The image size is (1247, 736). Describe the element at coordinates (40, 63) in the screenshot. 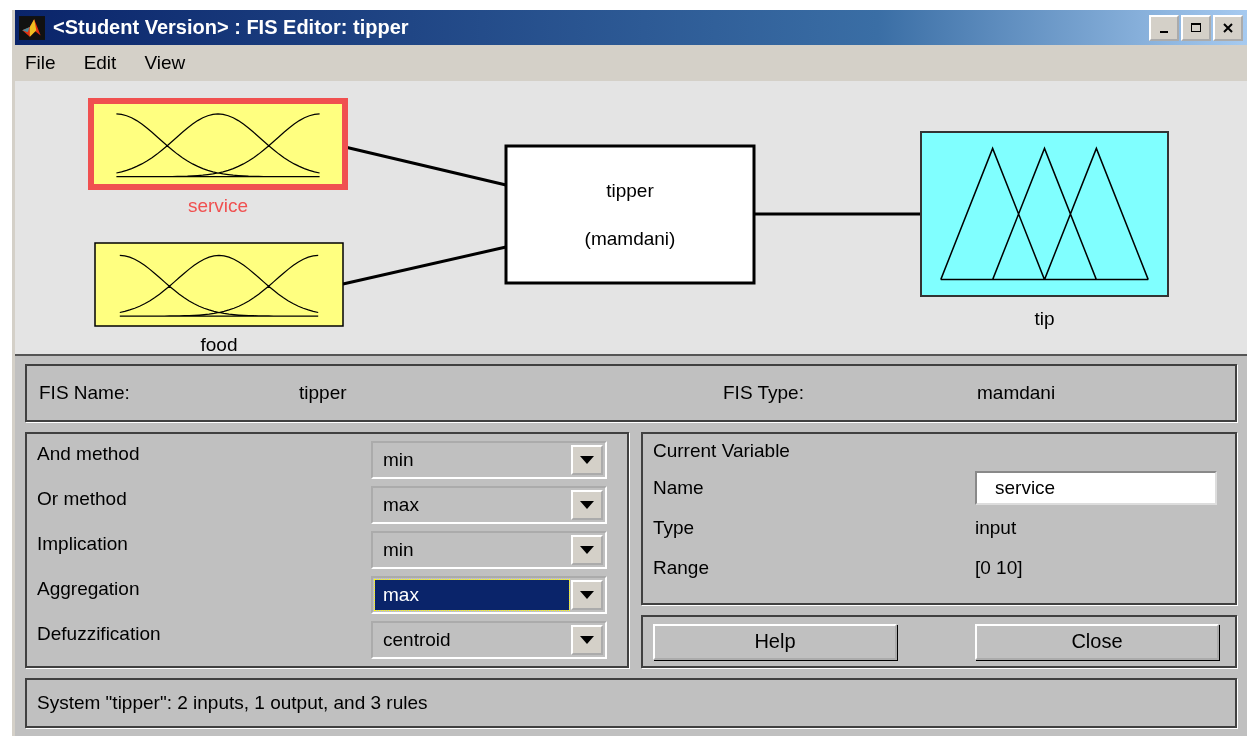

I see `menu-item: File` at that location.